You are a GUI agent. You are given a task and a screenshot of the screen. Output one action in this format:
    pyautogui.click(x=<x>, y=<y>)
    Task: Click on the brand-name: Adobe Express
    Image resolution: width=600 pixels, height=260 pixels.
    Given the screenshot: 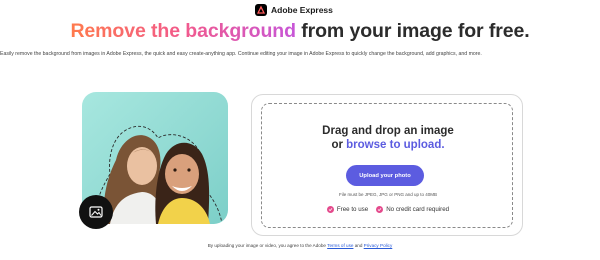 What is the action you would take?
    pyautogui.click(x=302, y=10)
    